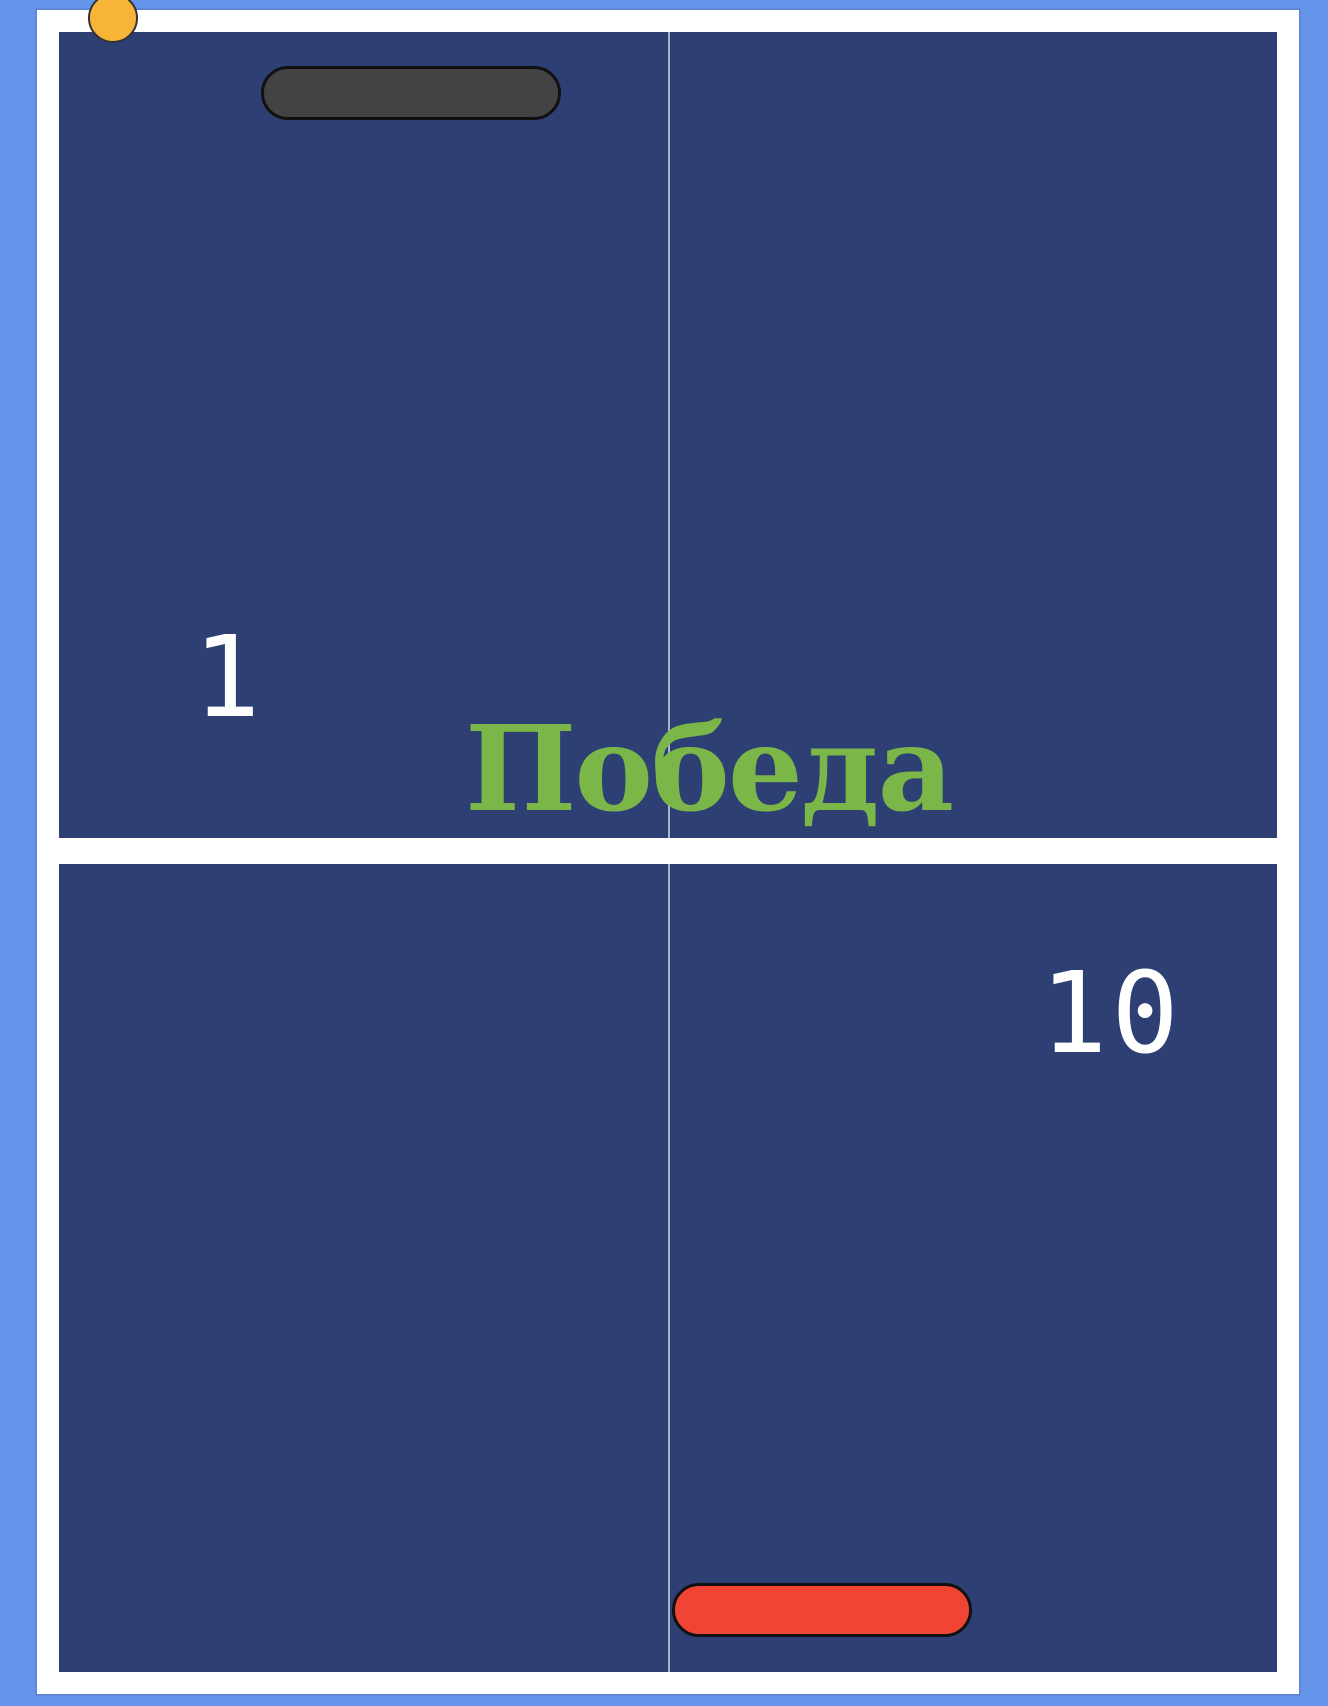  I want to click on opponent-paddle, so click(411, 93).